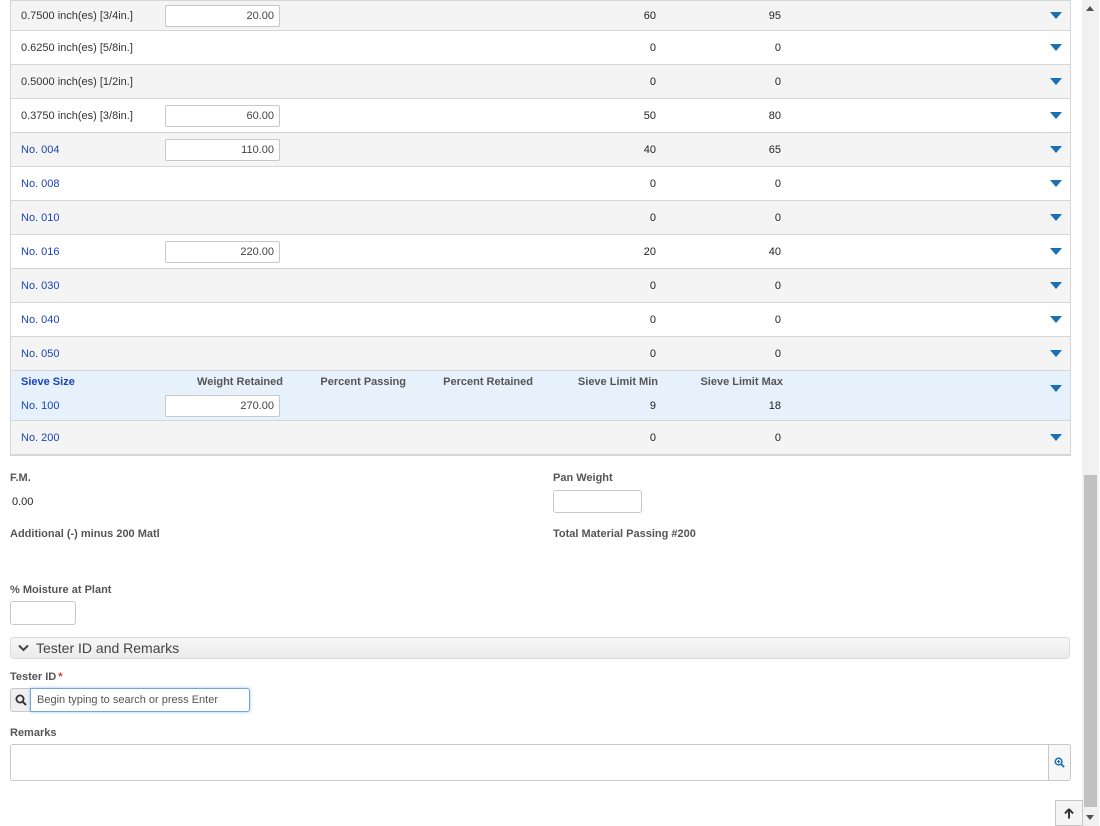 This screenshot has height=826, width=1100. What do you see at coordinates (25, 648) in the screenshot?
I see `chevron-down-icon` at bounding box center [25, 648].